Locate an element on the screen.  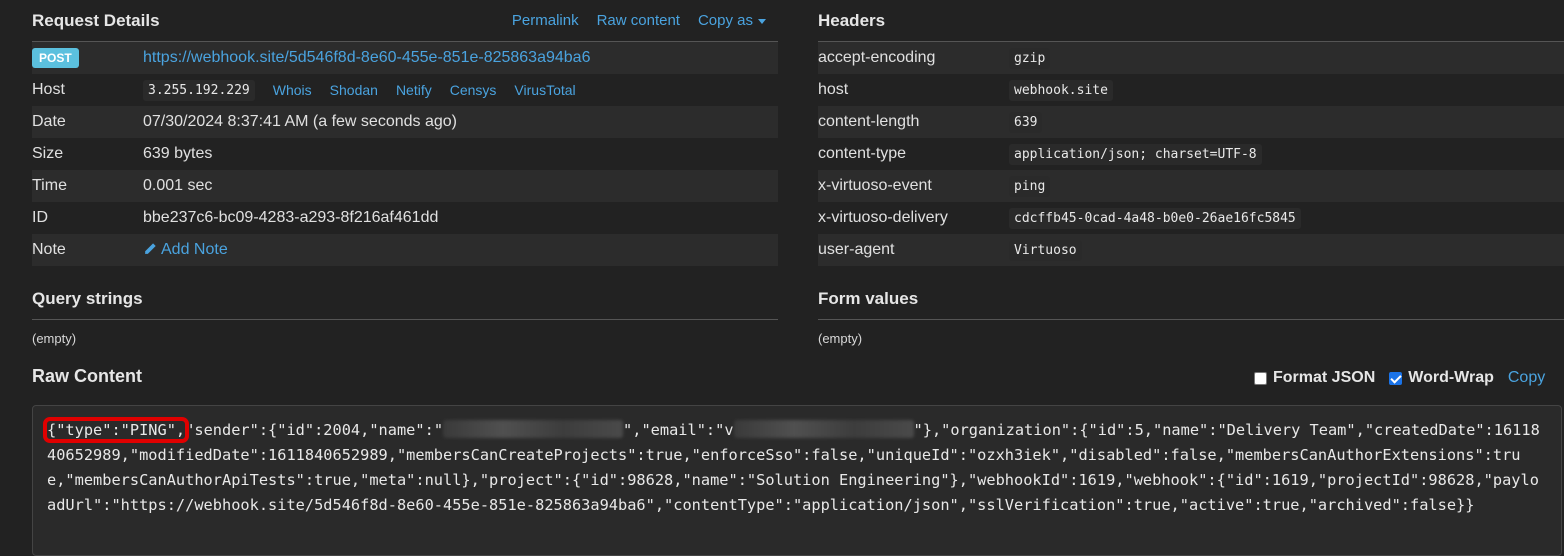
header-key: user-agent is located at coordinates (856, 249).